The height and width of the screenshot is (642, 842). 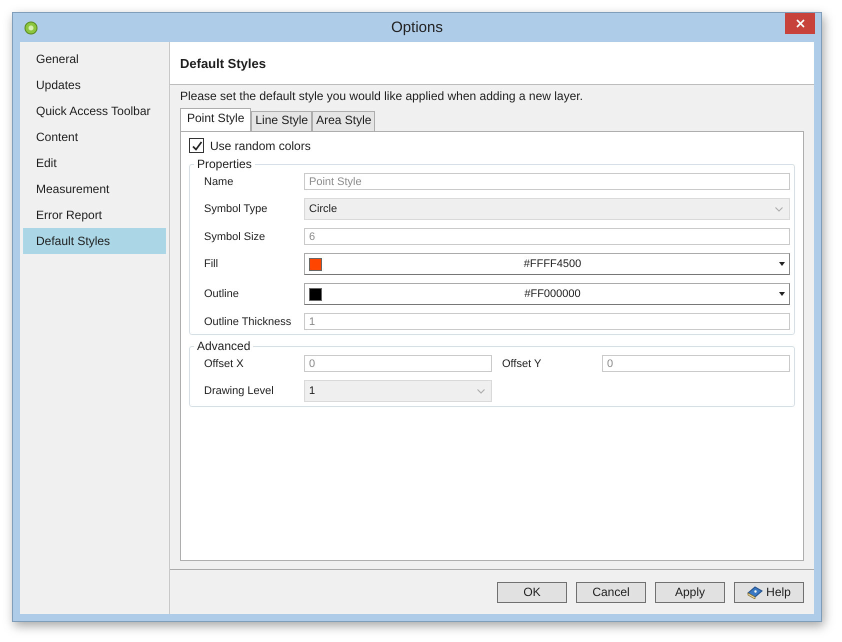 I want to click on field-label: Fill, so click(x=212, y=264).